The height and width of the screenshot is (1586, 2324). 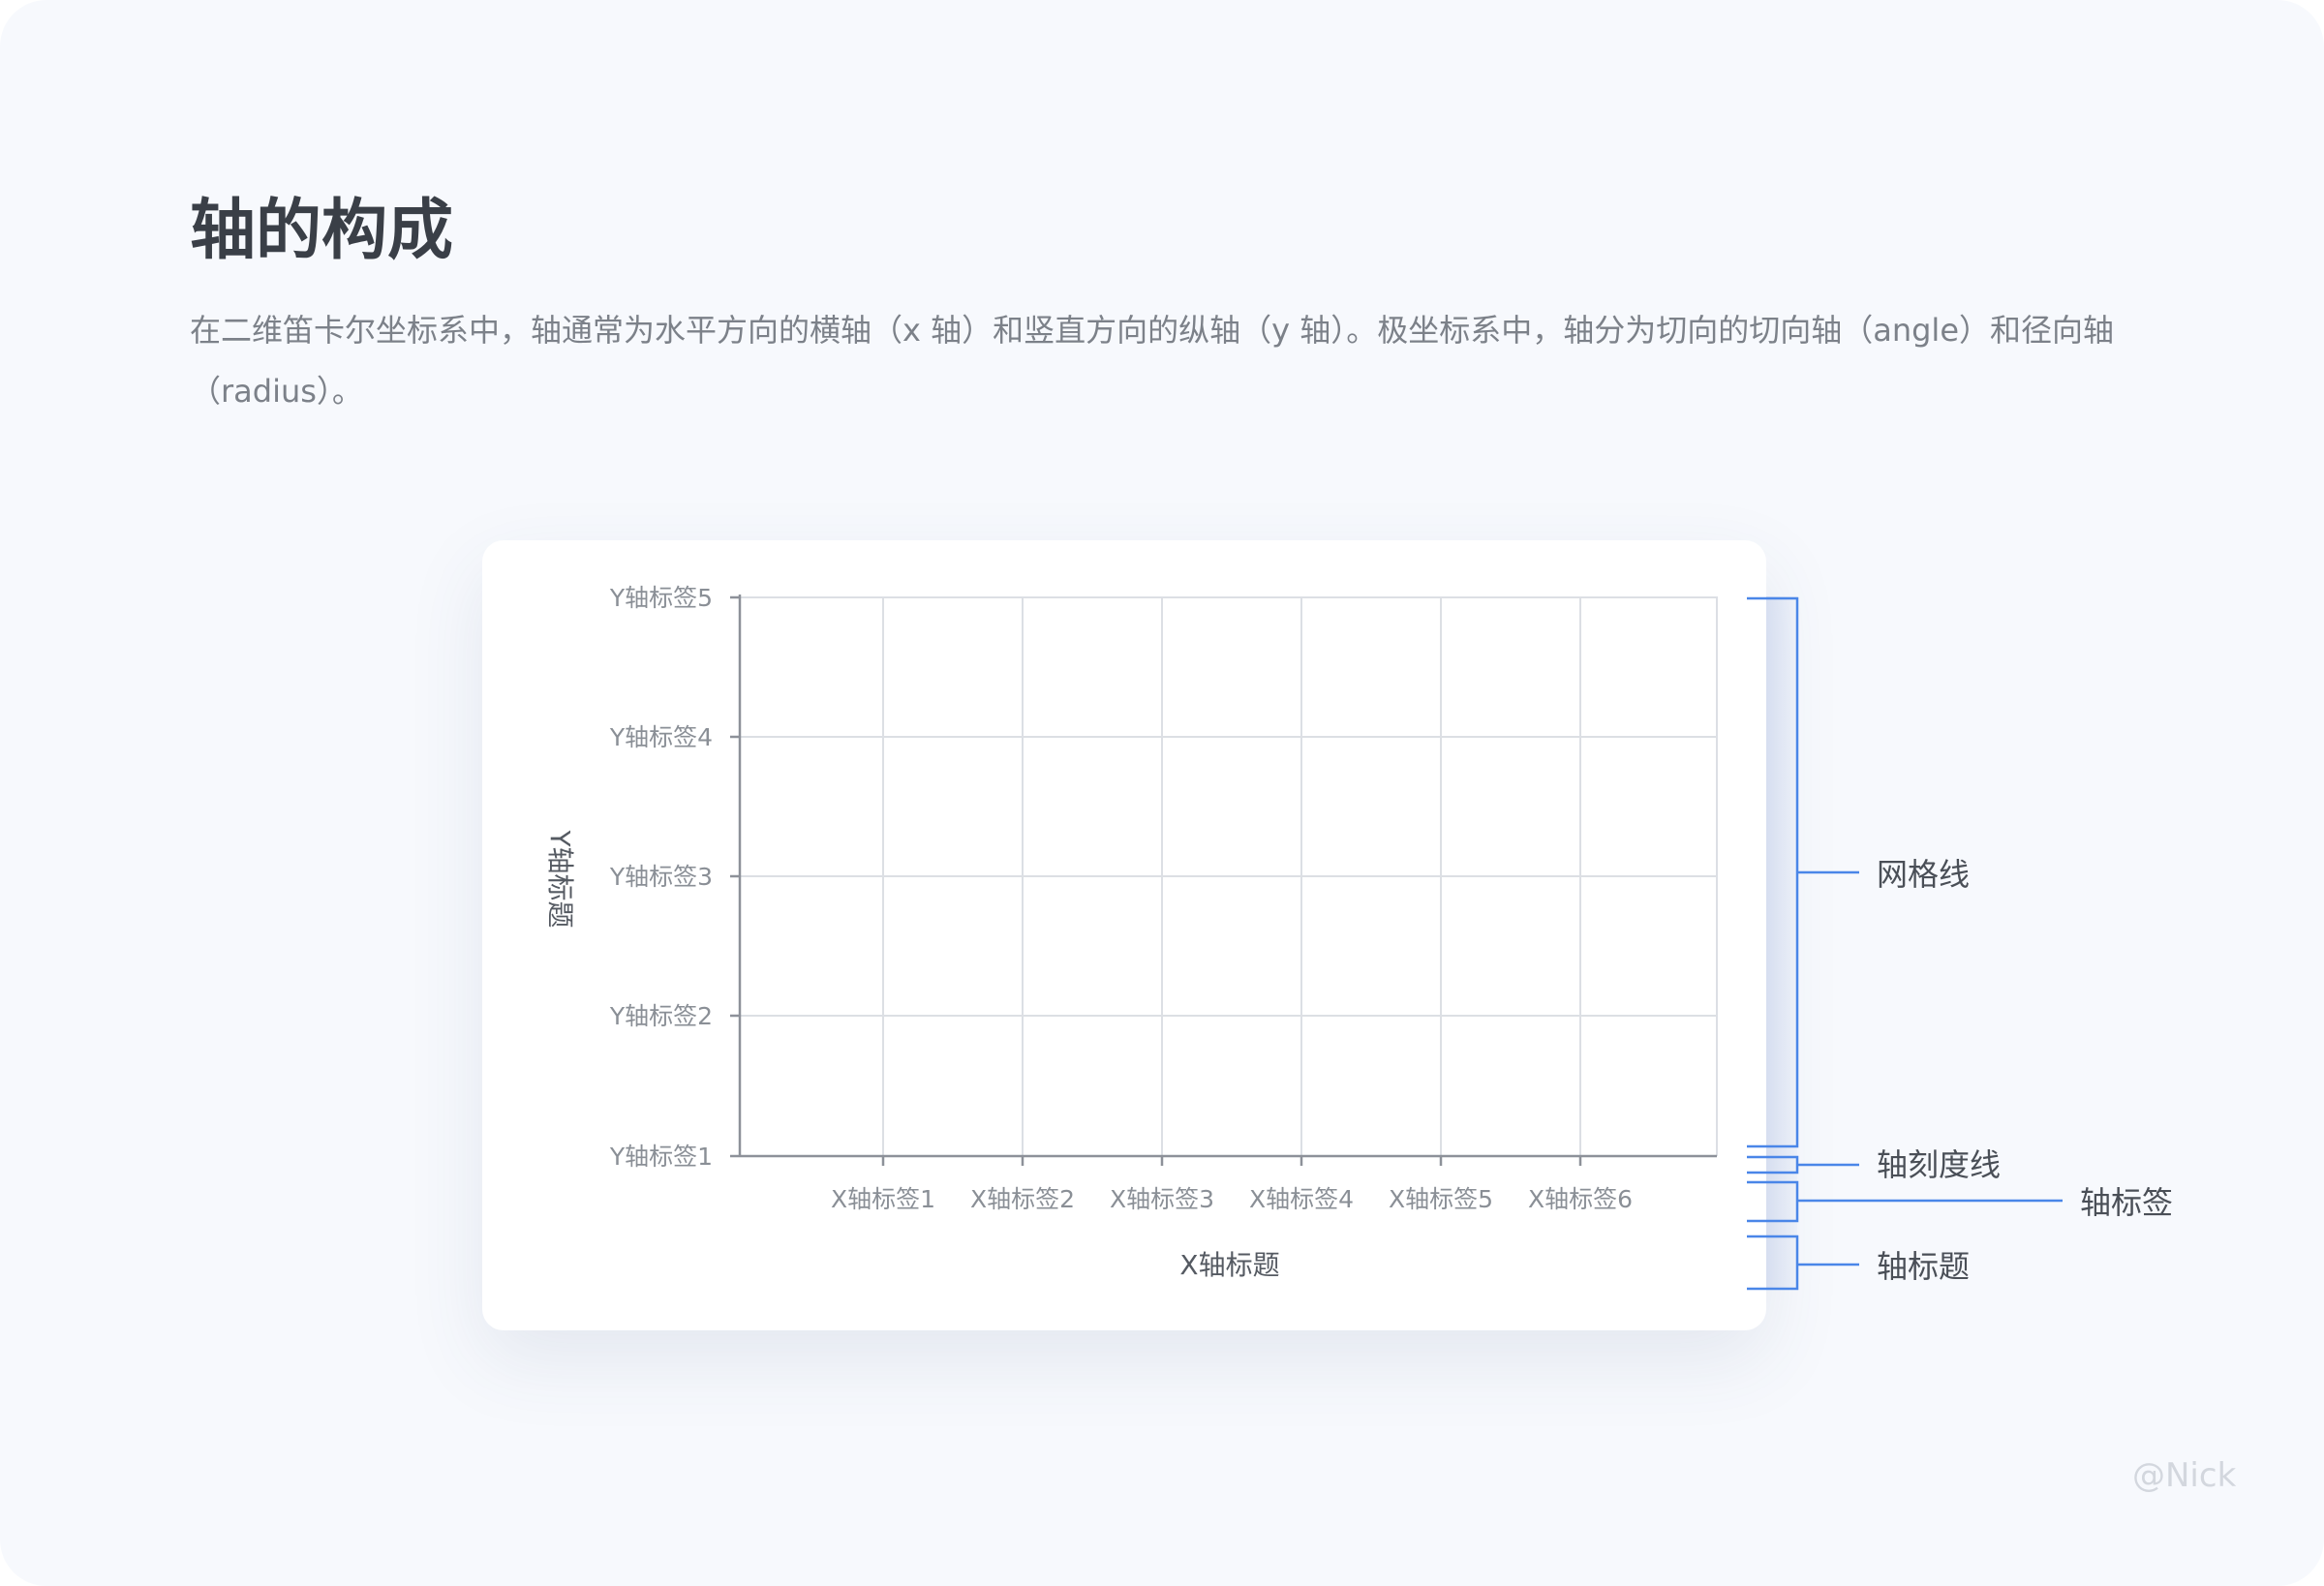 I want to click on tick-line-bracket, so click(x=1773, y=1165).